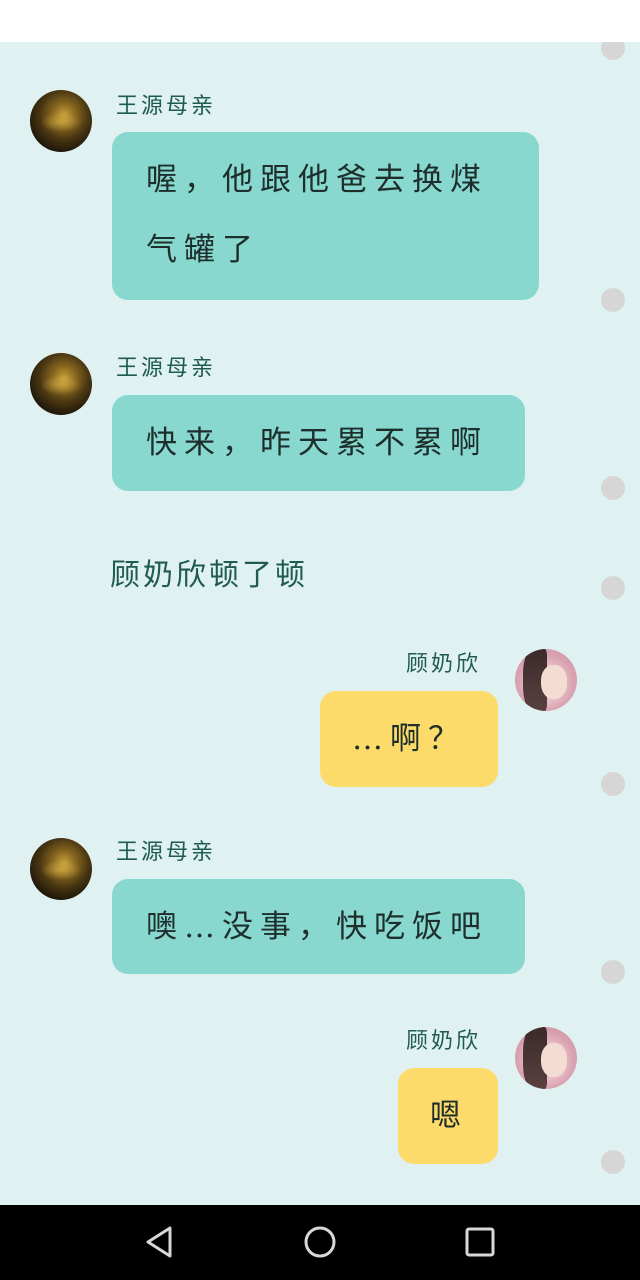 Image resolution: width=640 pixels, height=1280 pixels. I want to click on status-bar, so click(320, 21).